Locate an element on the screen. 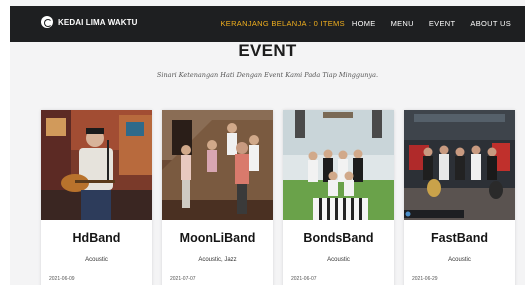  nav-about-us: ABOUT US is located at coordinates (490, 23).